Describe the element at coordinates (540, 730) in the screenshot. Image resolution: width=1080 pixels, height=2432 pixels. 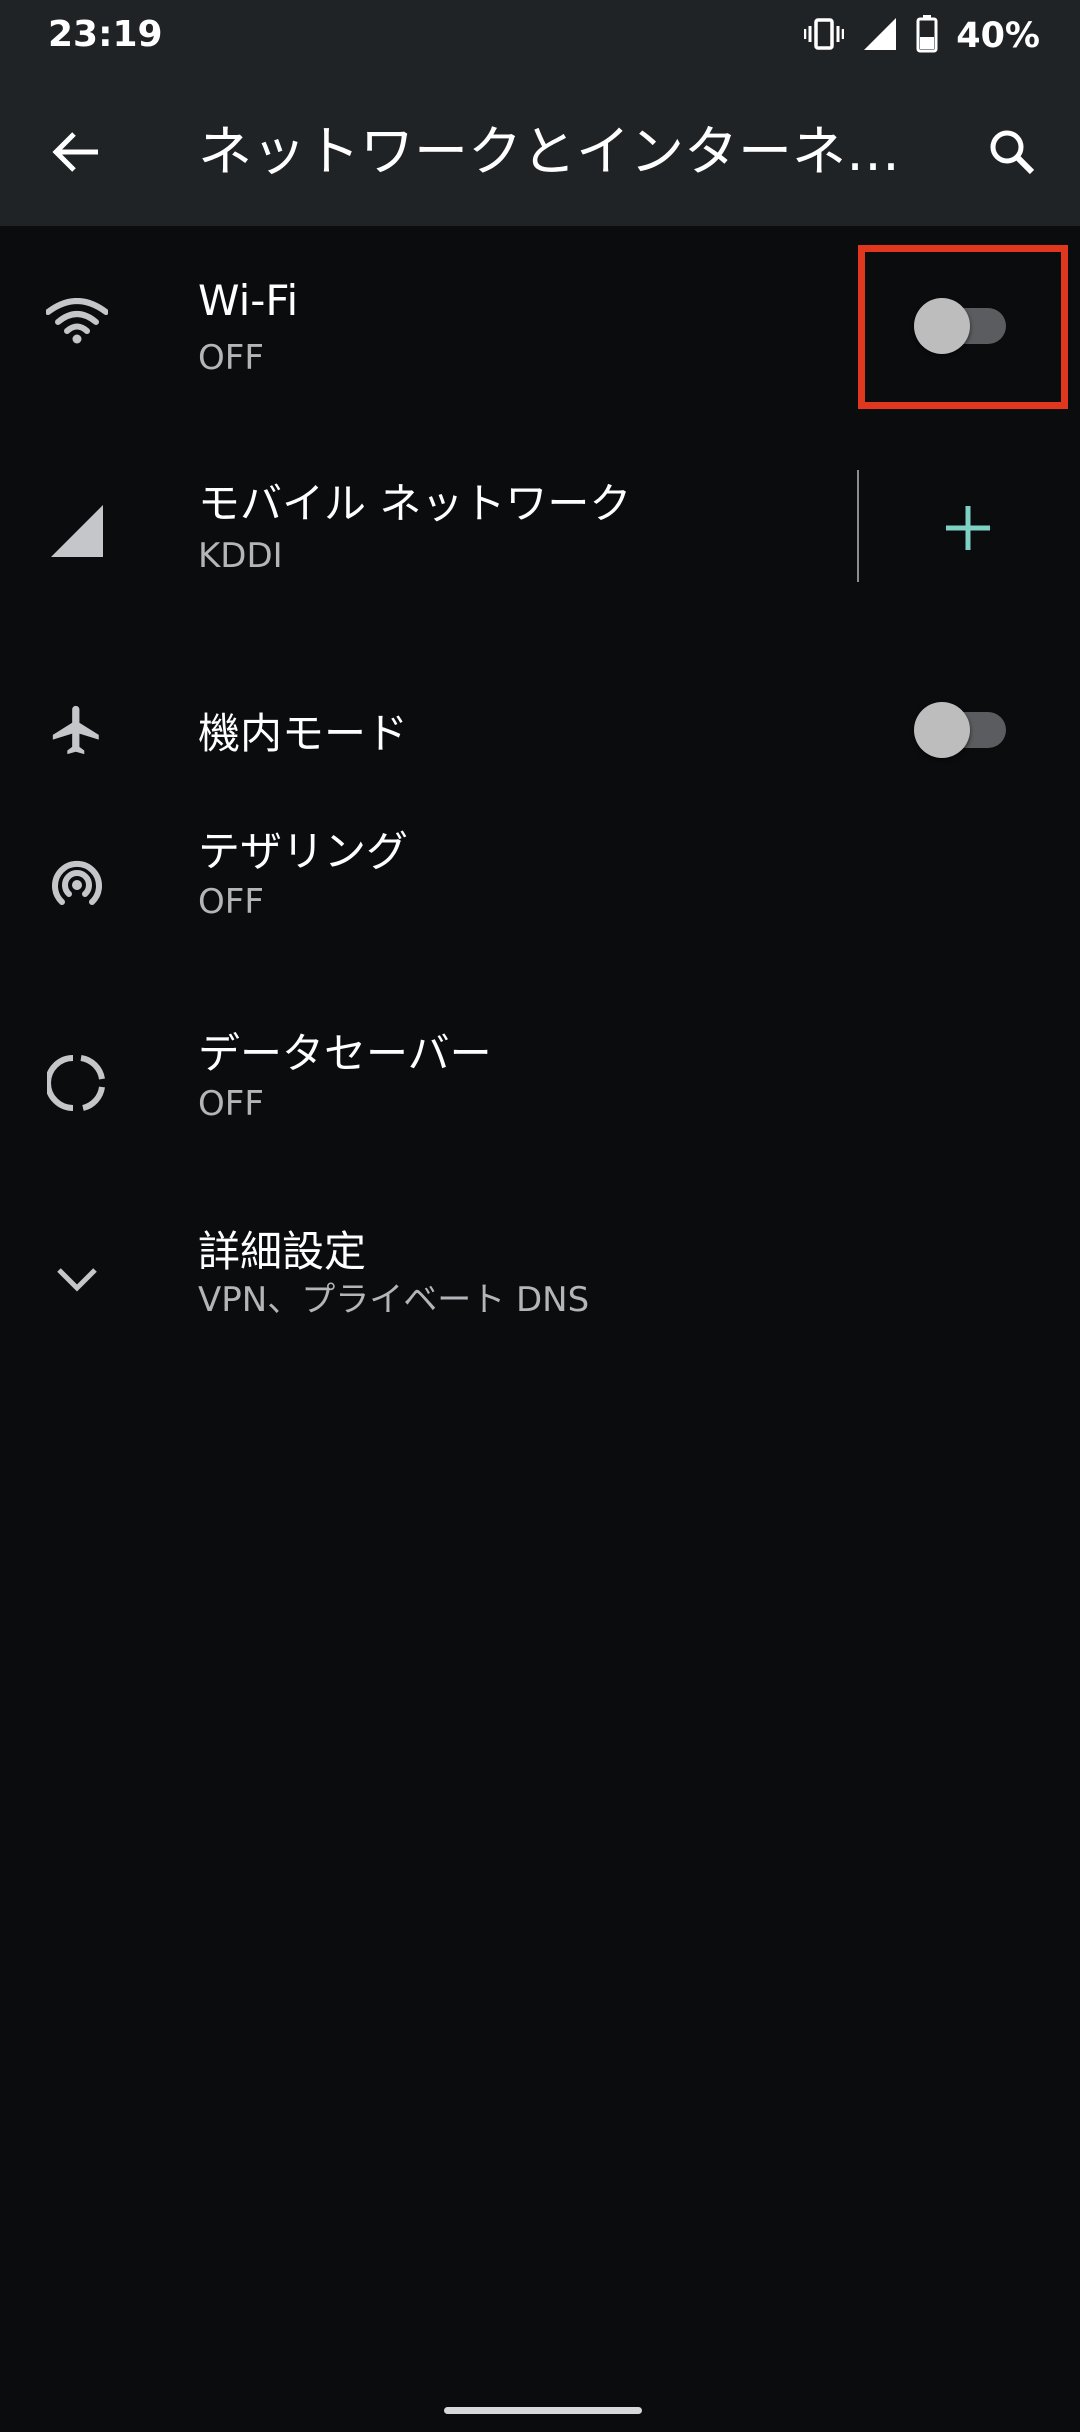
I see `setting-row-airplane-mode: 機内モード` at that location.